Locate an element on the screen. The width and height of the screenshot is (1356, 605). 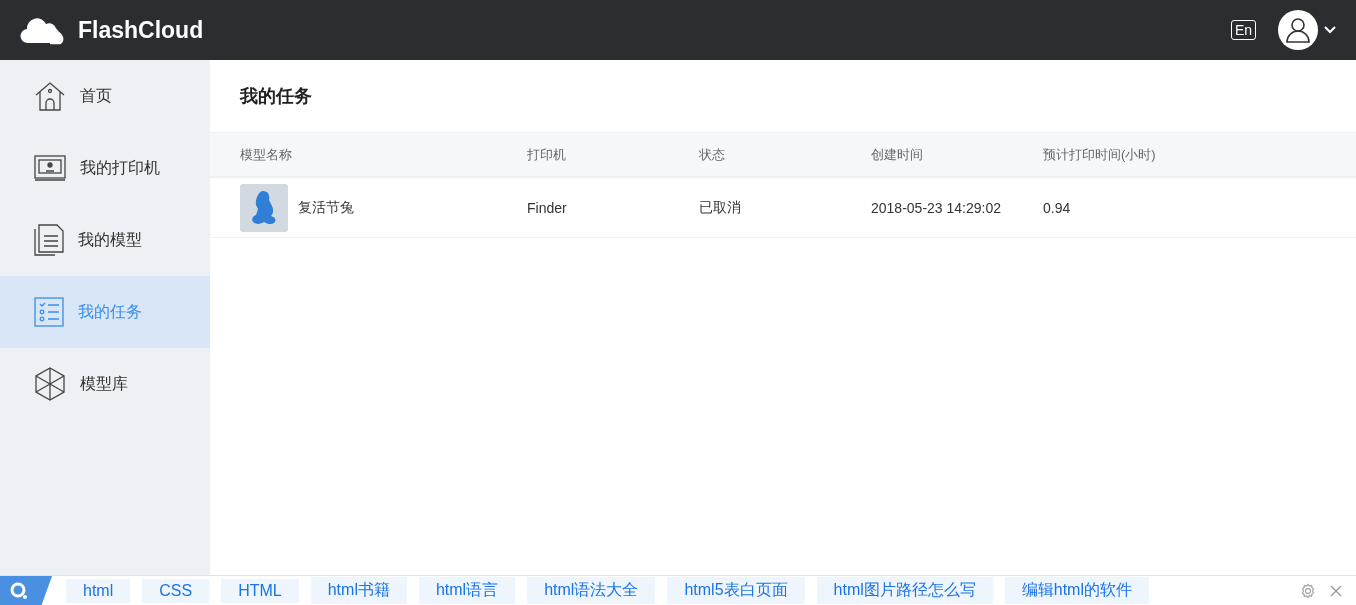
figurine-drawing is located at coordinates (264, 207).